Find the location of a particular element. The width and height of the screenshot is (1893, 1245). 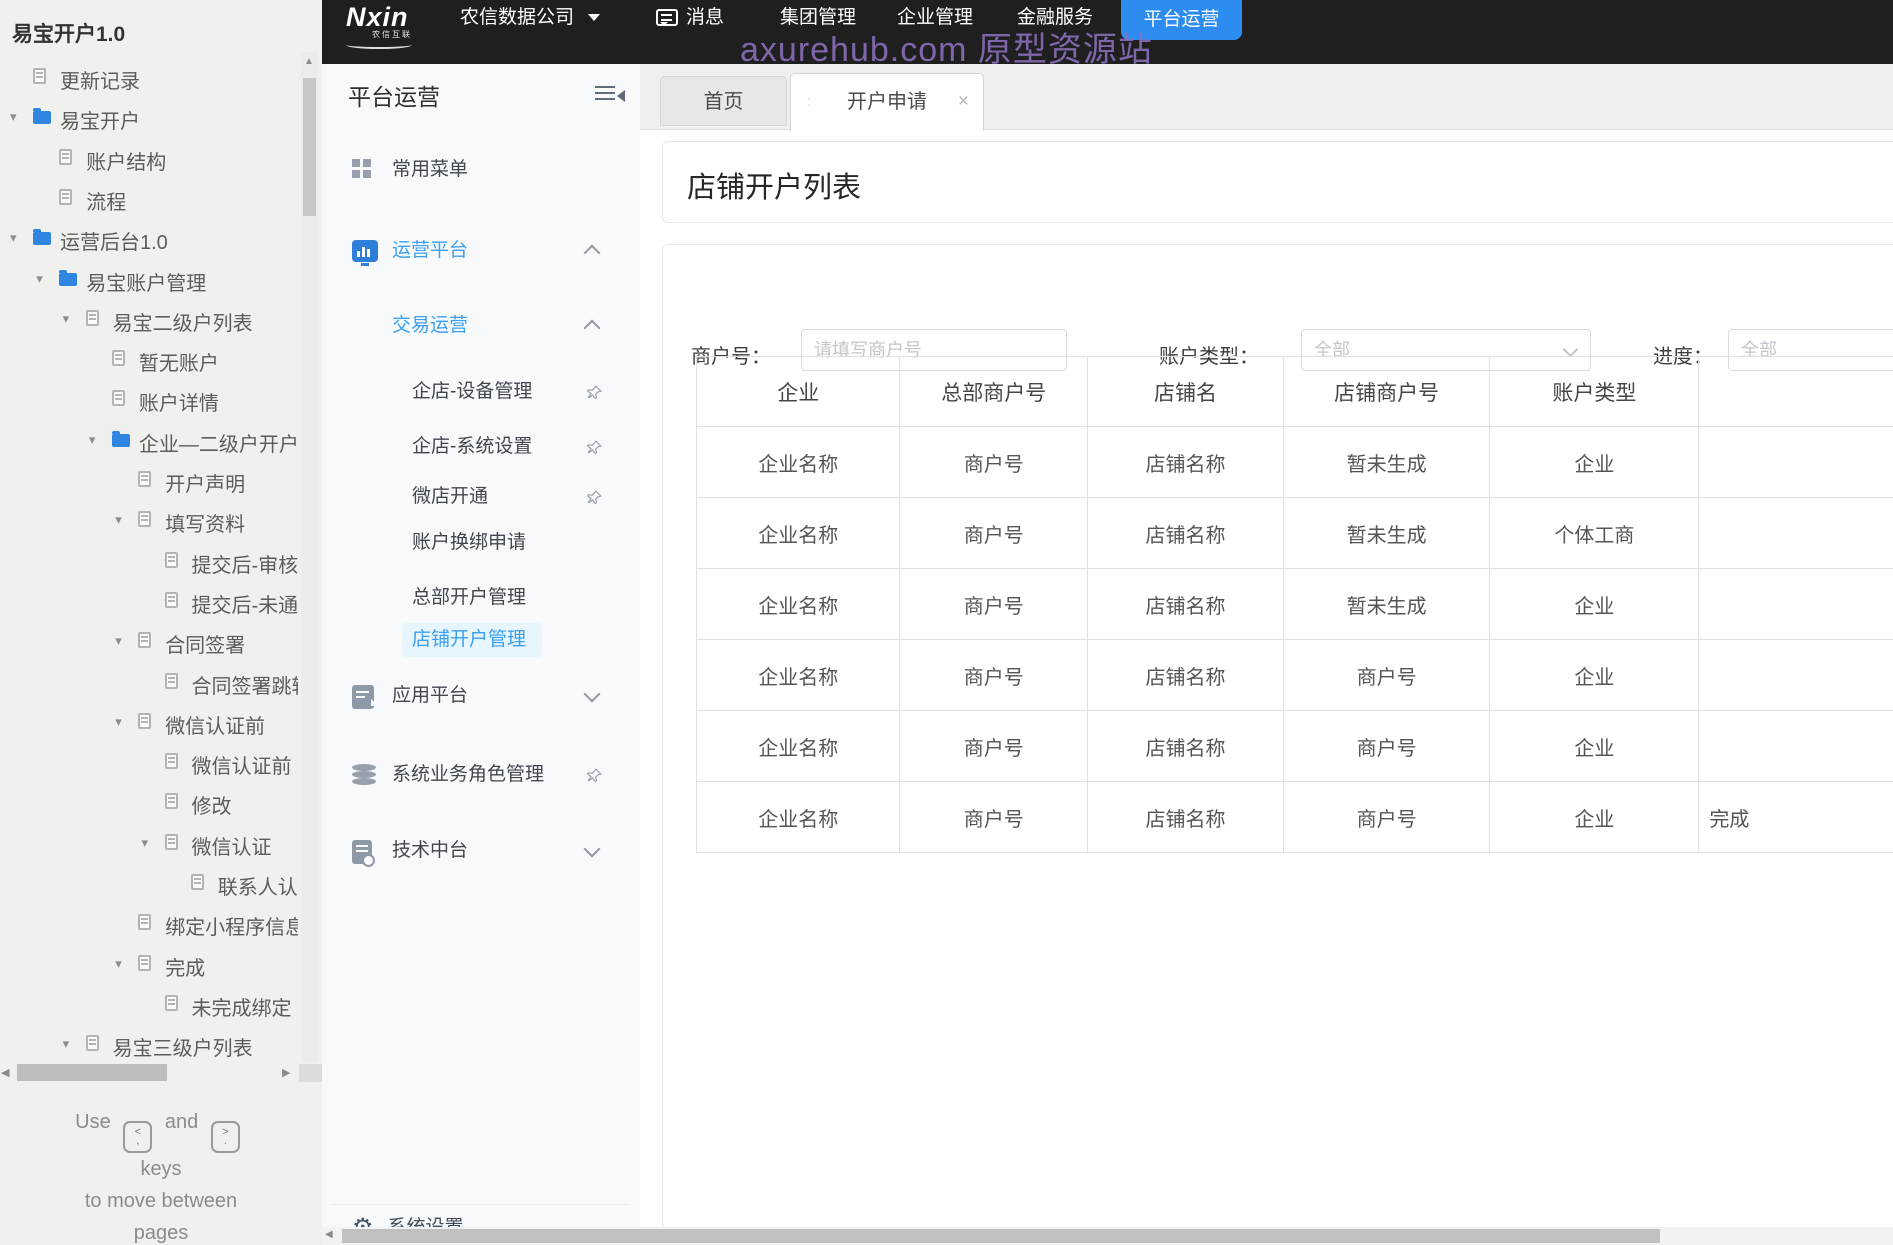

menu-item-5: 微店开通 is located at coordinates (481, 497).